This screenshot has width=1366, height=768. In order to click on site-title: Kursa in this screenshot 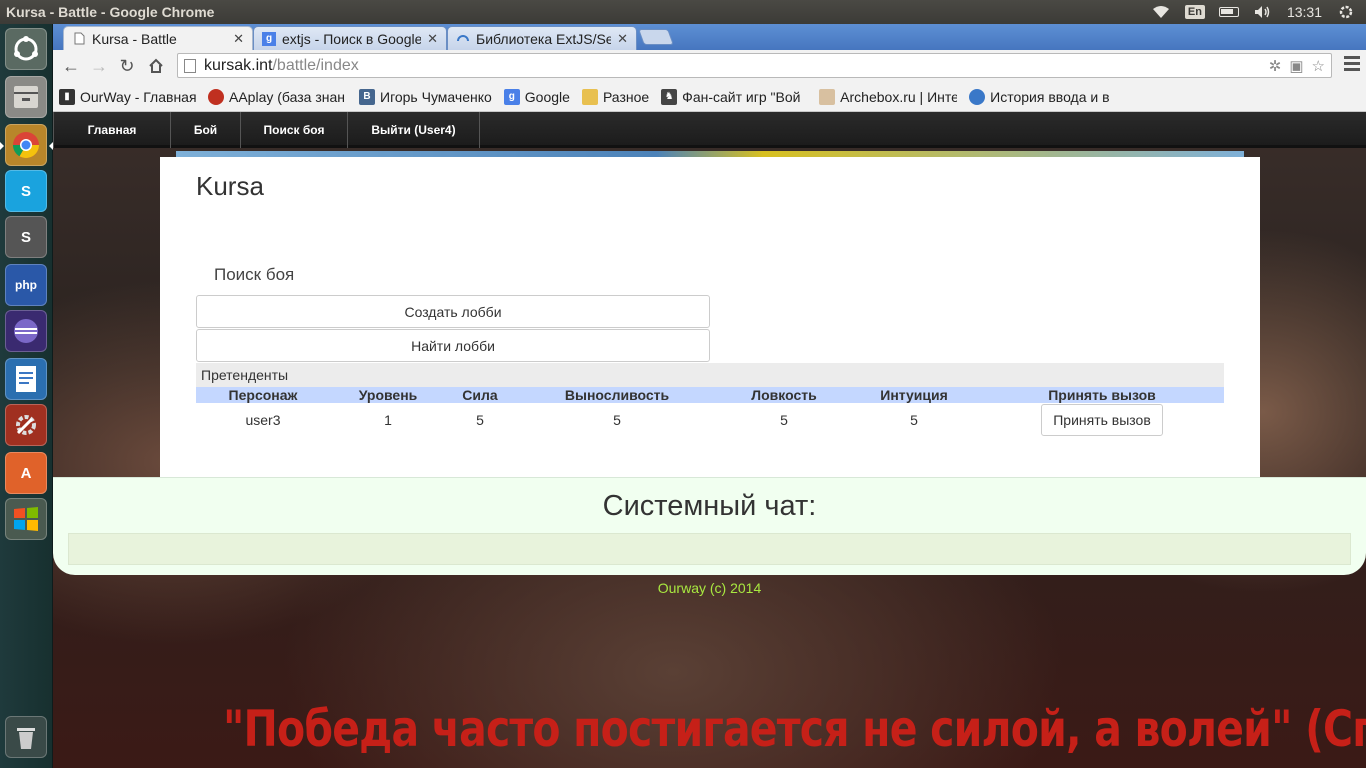, I will do `click(230, 186)`.